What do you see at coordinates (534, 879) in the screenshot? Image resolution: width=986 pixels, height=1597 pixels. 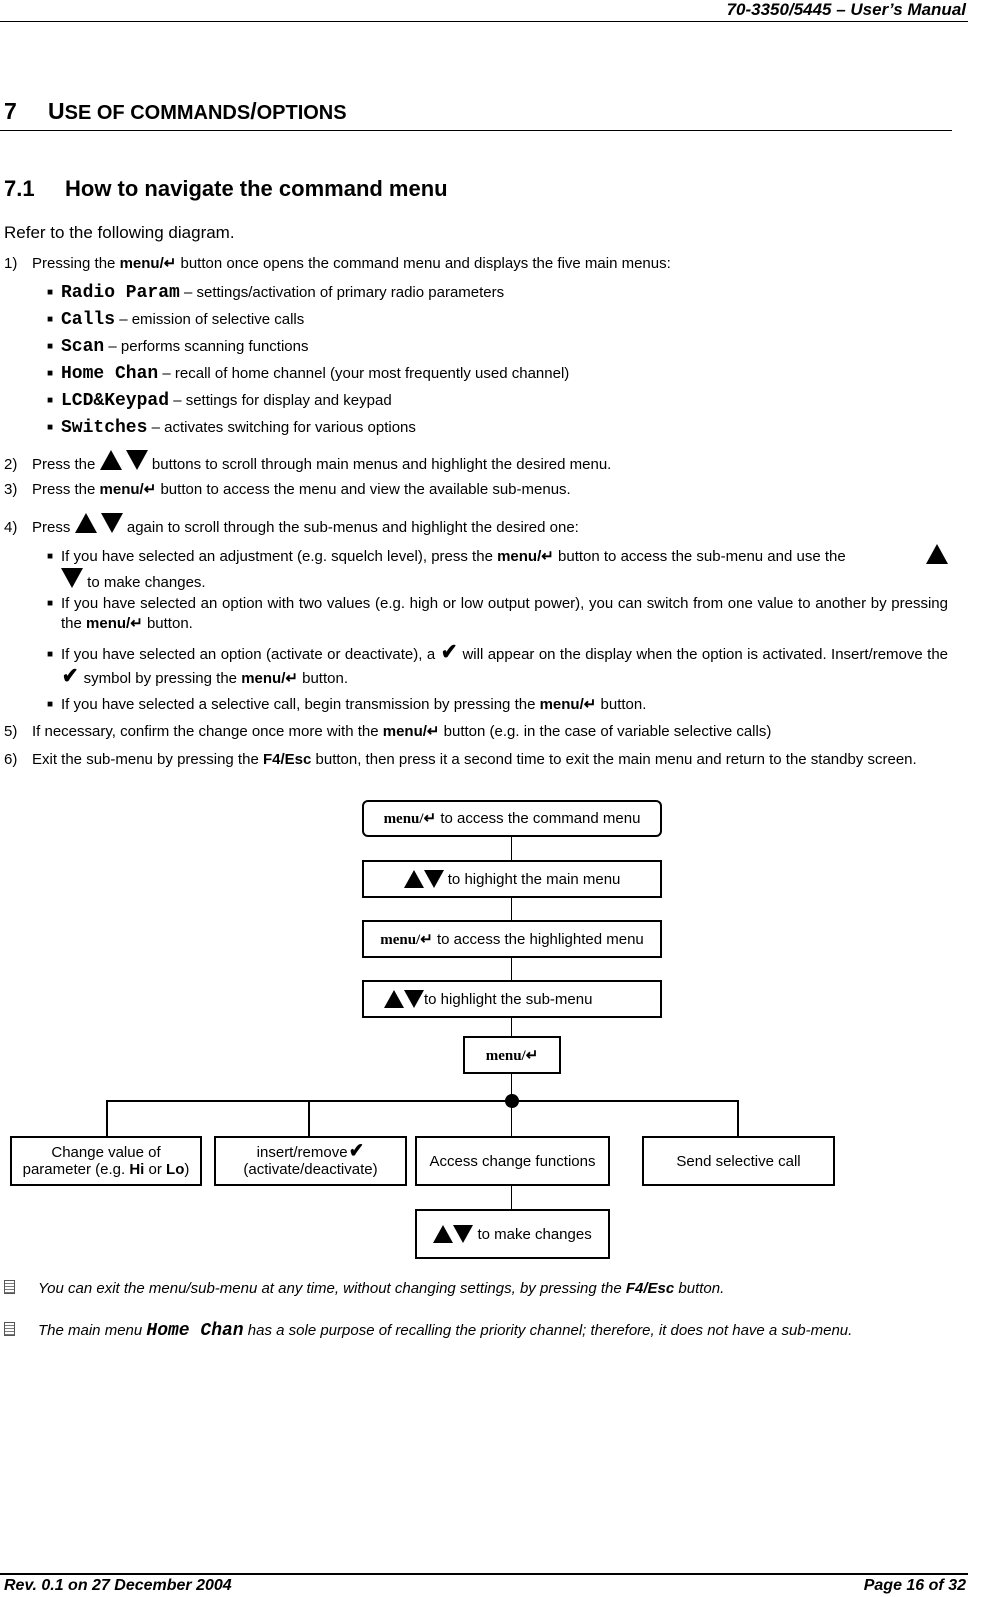 I see `box-text: to highight the main menu` at bounding box center [534, 879].